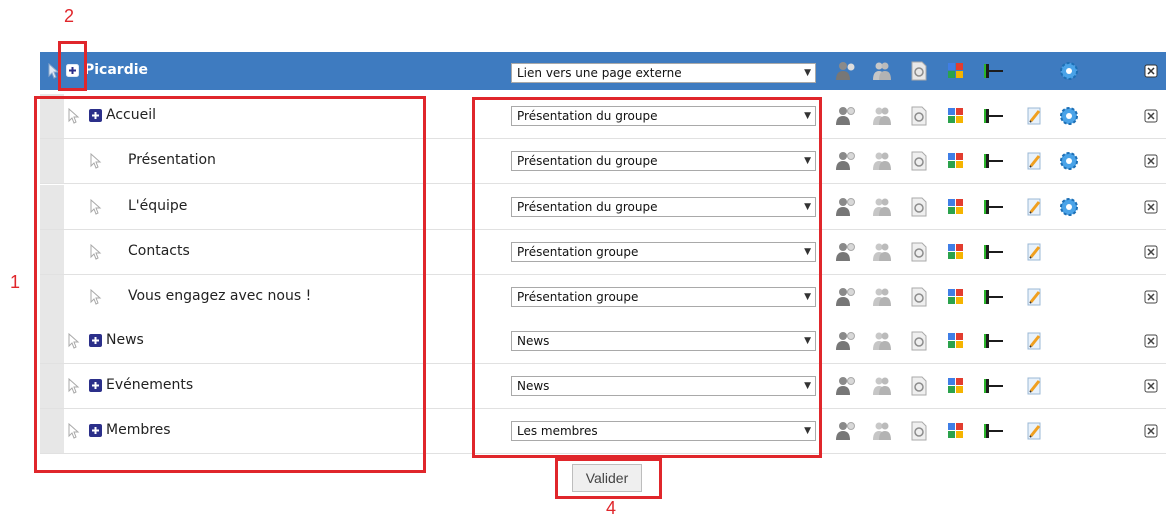  What do you see at coordinates (116, 70) in the screenshot?
I see `root-title: Picardie` at bounding box center [116, 70].